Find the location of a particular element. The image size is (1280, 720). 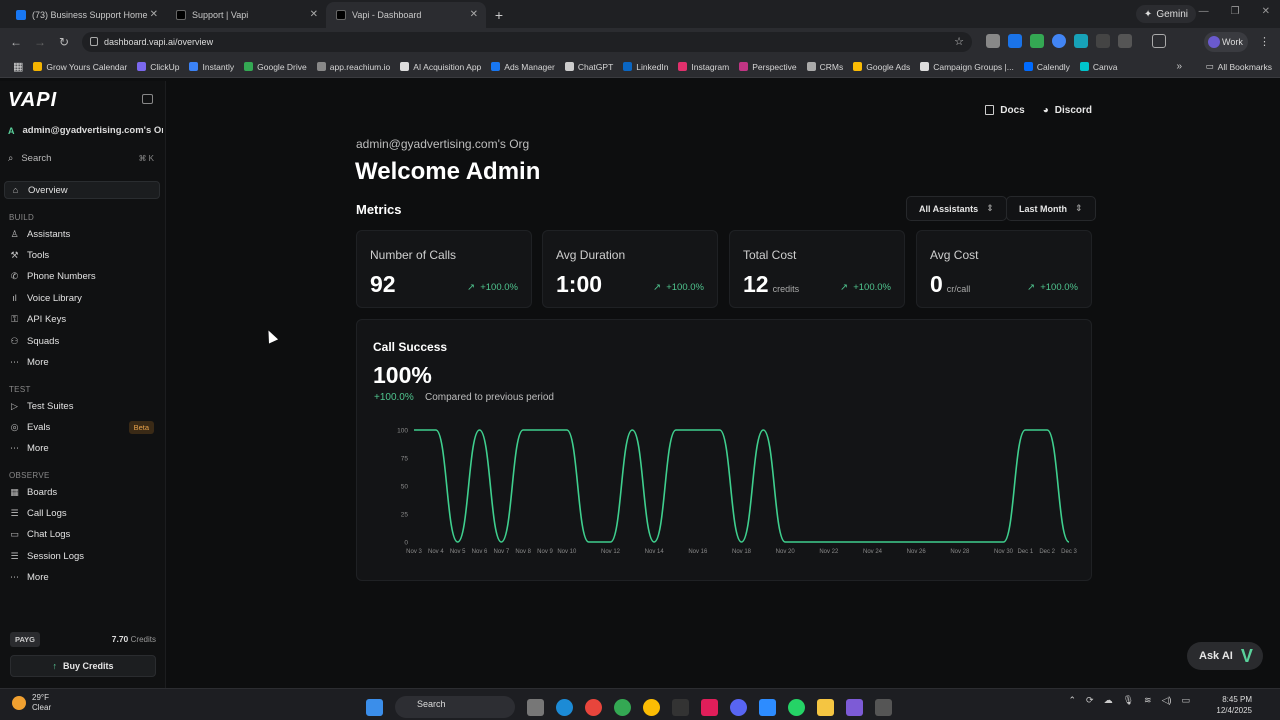

bookmark-item: Canva is located at coordinates (1099, 67).